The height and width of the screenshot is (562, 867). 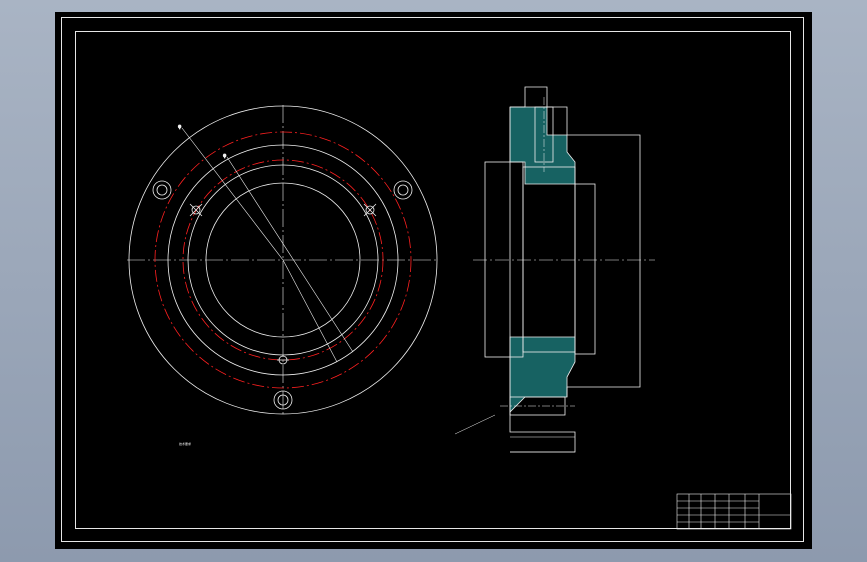 I want to click on dim-phi-outer: φ, so click(x=180, y=127).